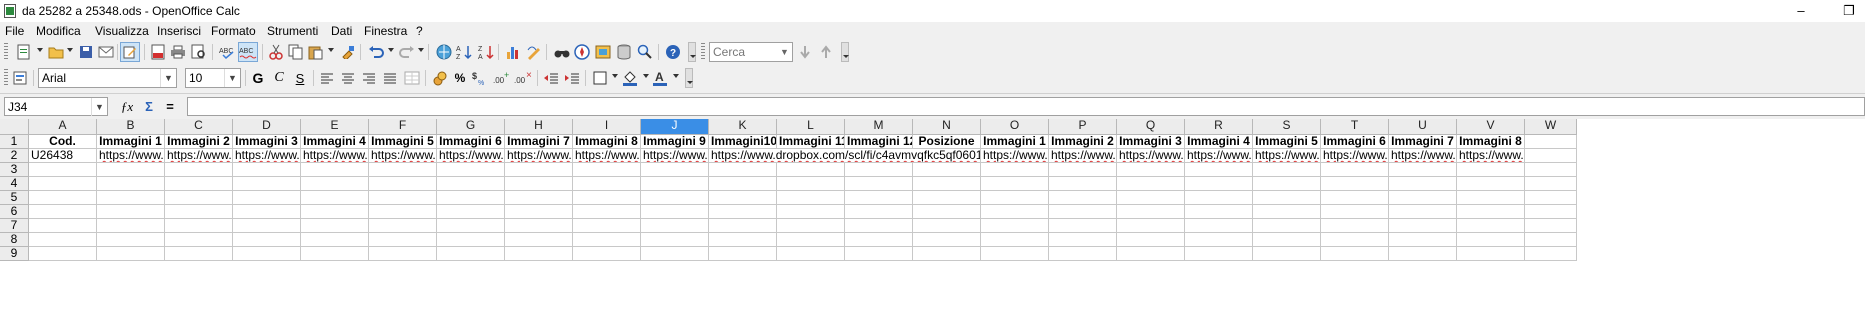 Image resolution: width=1865 pixels, height=311 pixels. I want to click on cell-p4, so click(1083, 184).